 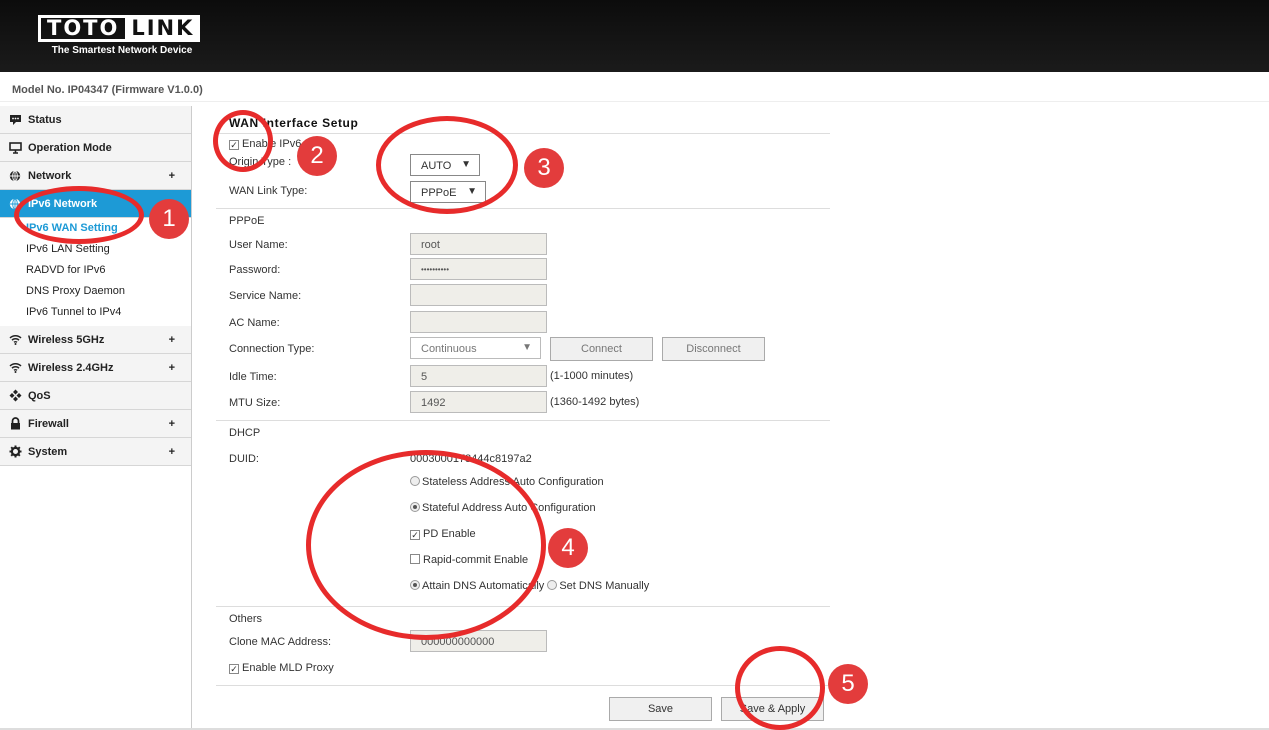 What do you see at coordinates (71, 367) in the screenshot?
I see `sidebar-item-label: Wireless 2.4GHz` at bounding box center [71, 367].